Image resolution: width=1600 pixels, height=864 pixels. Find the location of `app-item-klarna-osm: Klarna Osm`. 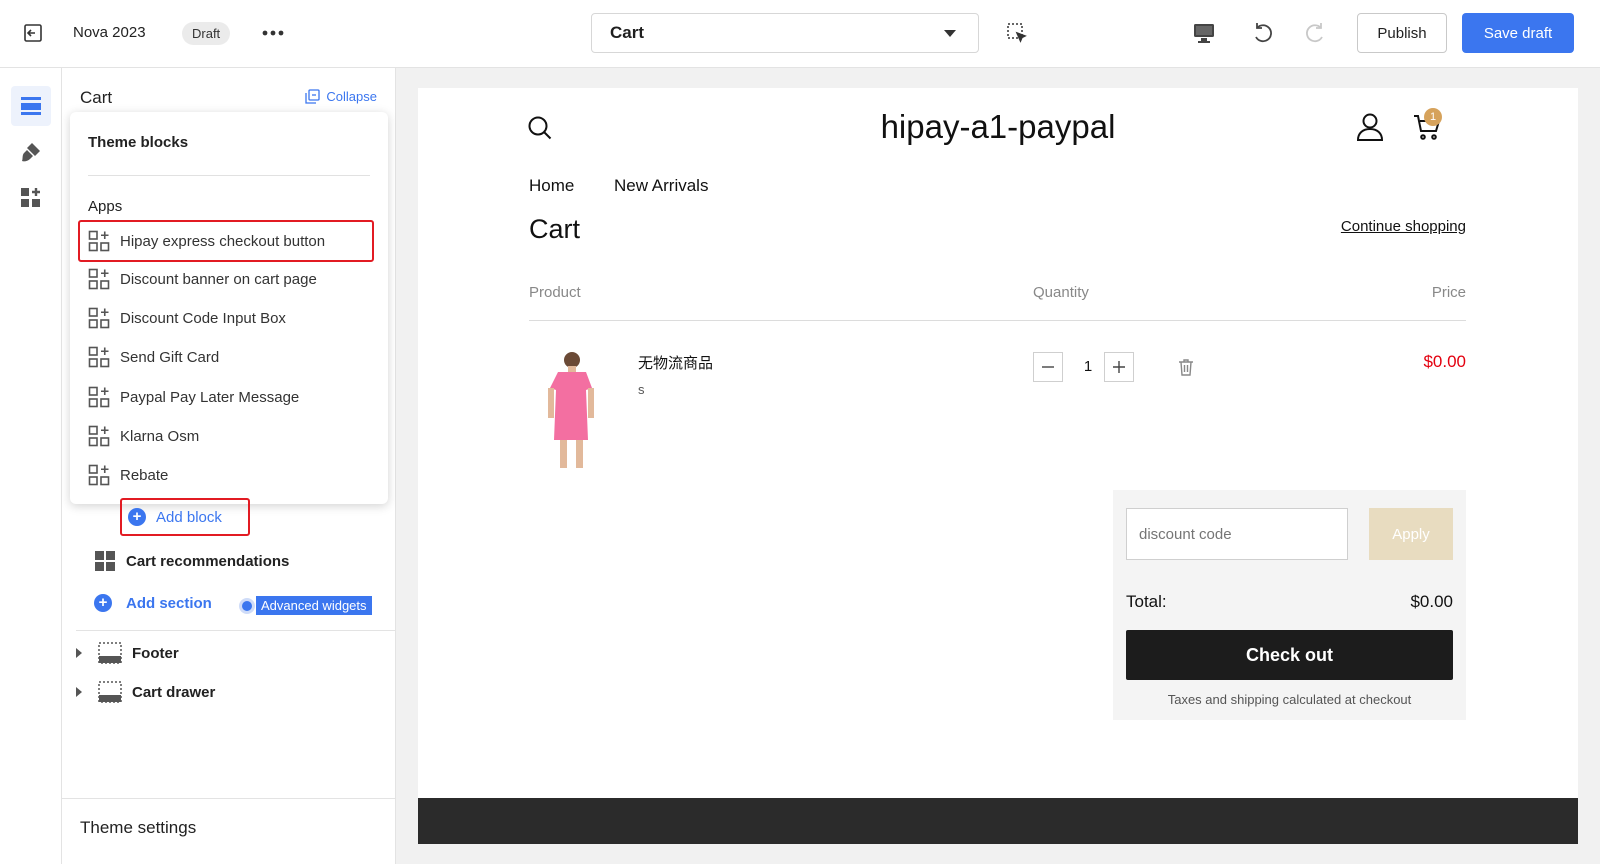

app-item-klarna-osm: Klarna Osm is located at coordinates (229, 436).